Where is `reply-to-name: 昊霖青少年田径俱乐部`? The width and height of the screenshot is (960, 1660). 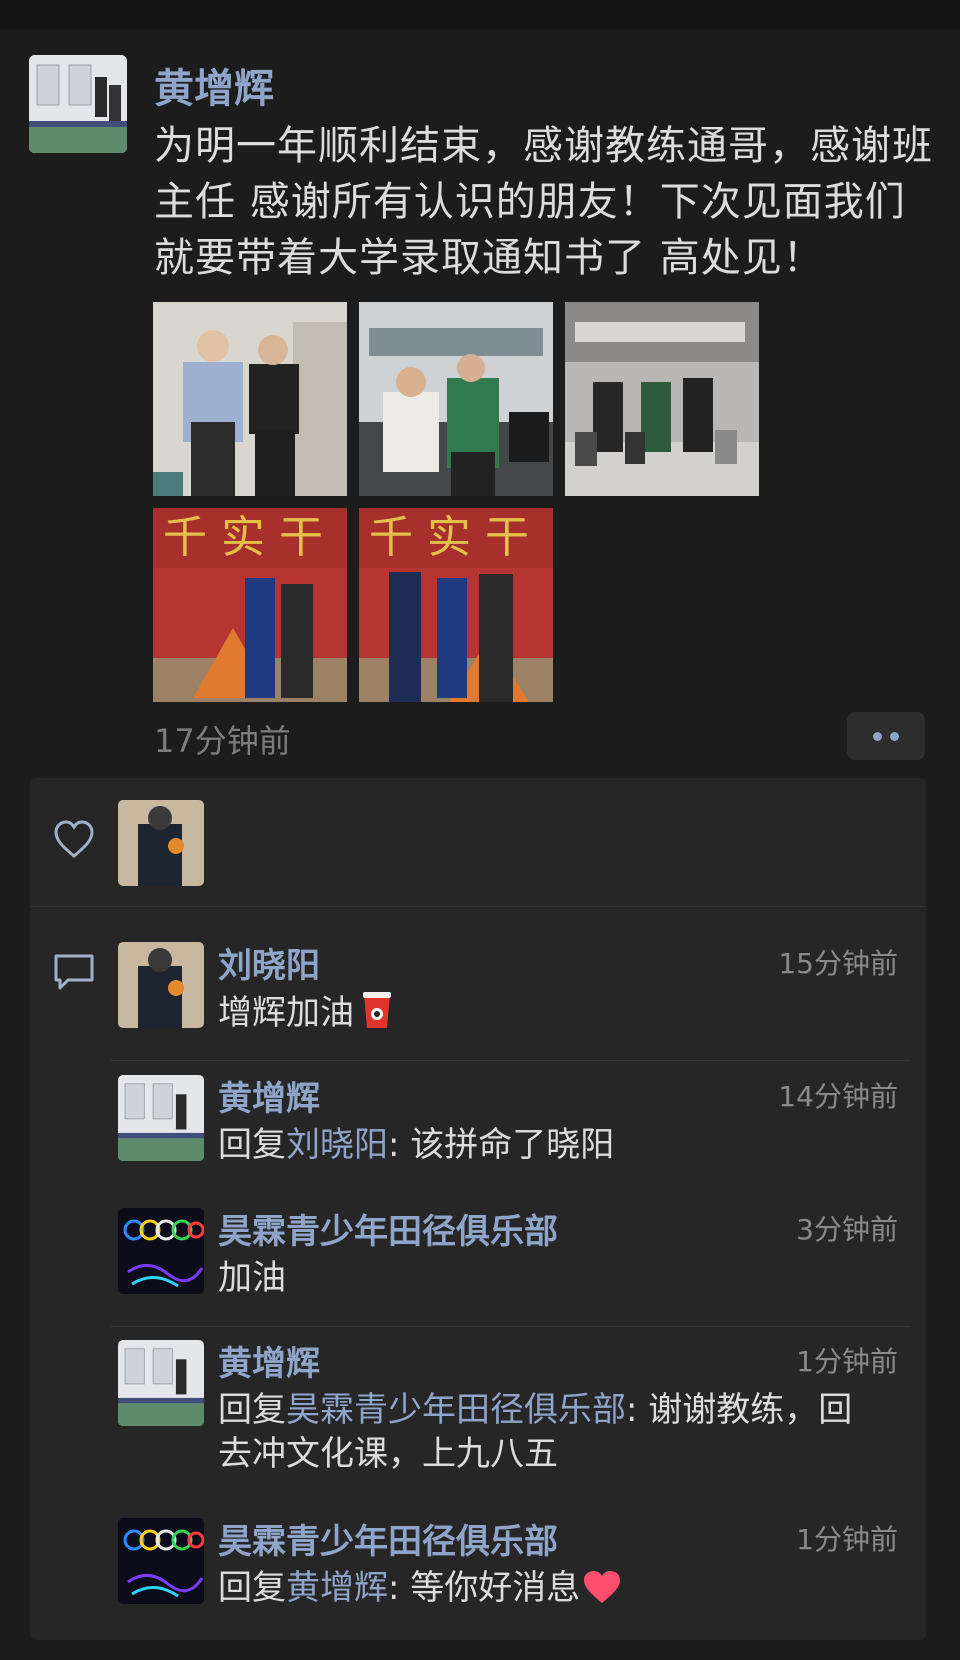 reply-to-name: 昊霖青少年田径俱乐部 is located at coordinates (456, 1410).